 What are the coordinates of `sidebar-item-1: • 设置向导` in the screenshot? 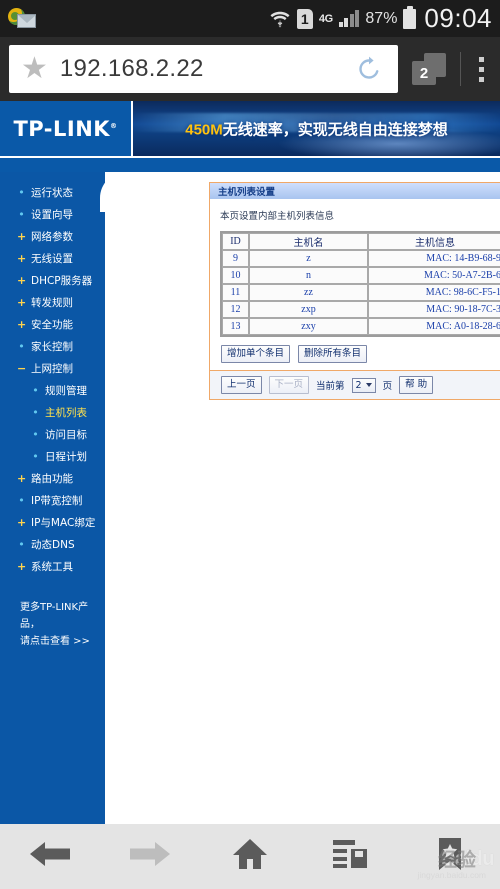 It's located at (52, 214).